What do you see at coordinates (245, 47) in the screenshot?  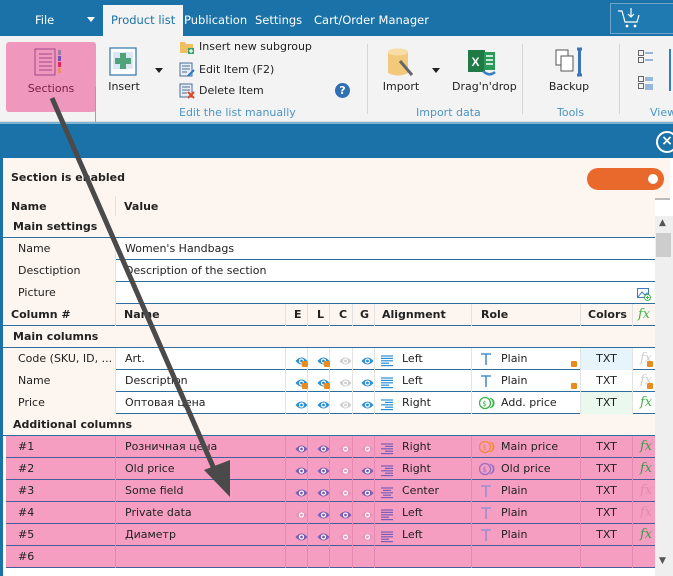 I see `insert-subgroup-button: Insert new subgroup` at bounding box center [245, 47].